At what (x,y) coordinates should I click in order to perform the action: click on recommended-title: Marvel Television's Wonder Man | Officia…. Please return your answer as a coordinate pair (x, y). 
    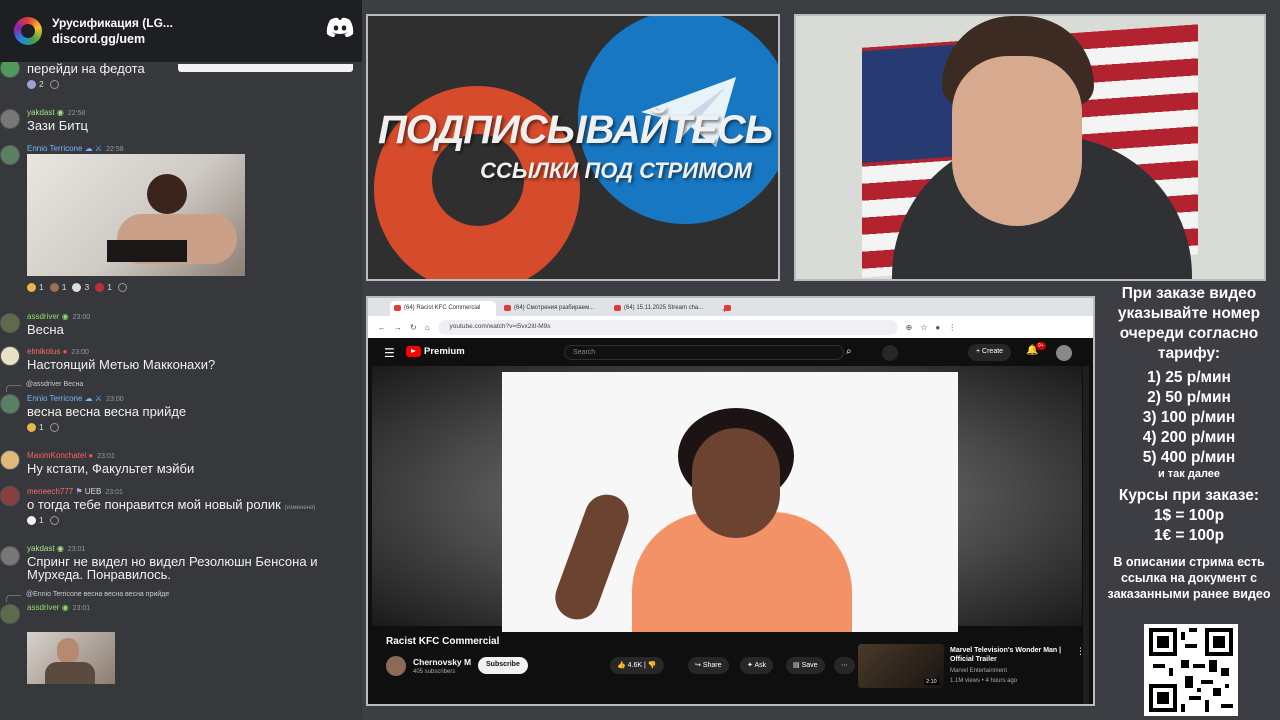
    Looking at the image, I should click on (1006, 655).